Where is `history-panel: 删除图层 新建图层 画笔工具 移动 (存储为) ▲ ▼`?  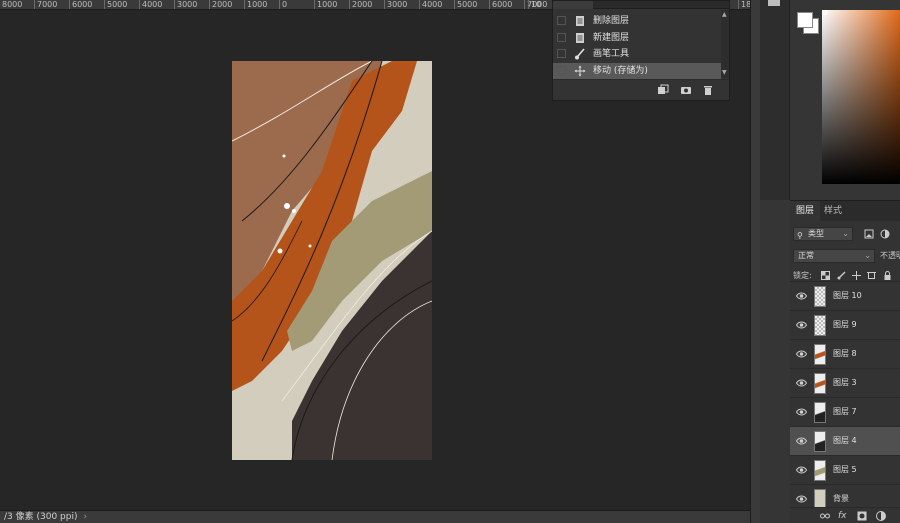
history-panel: 删除图层 新建图层 画笔工具 移动 (存储为) ▲ ▼ is located at coordinates (641, 50).